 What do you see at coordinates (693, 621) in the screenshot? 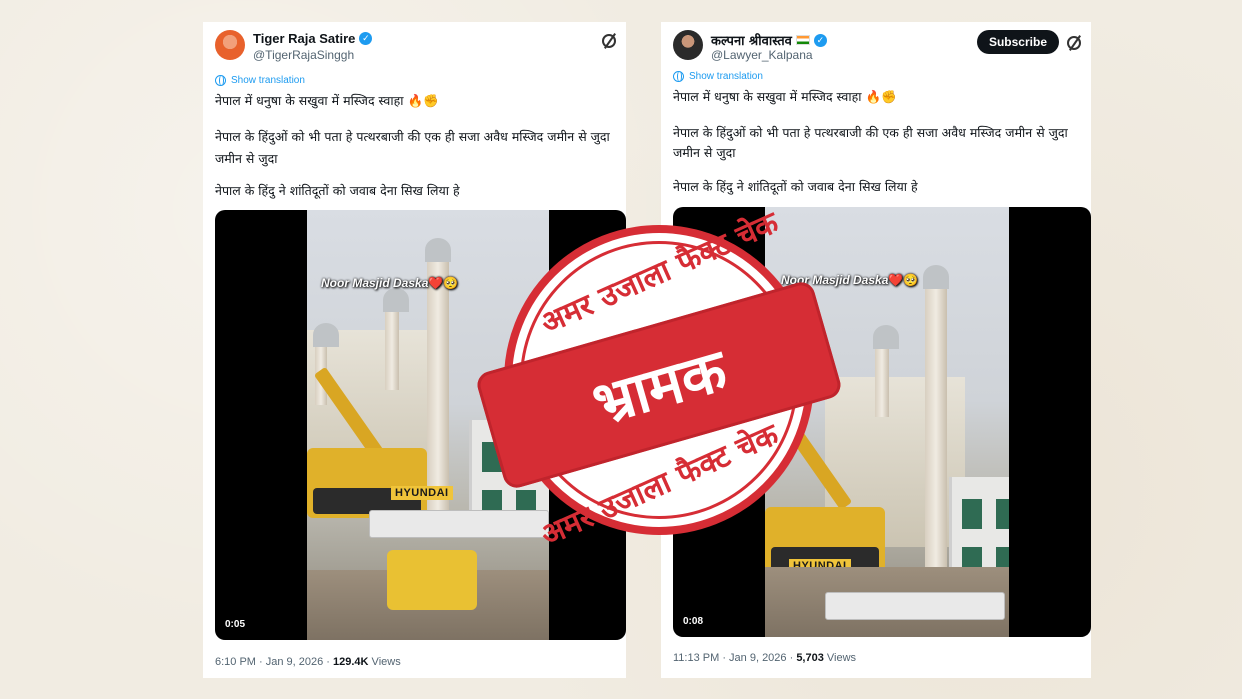
I see `video-timestamp: 0:08` at bounding box center [693, 621].